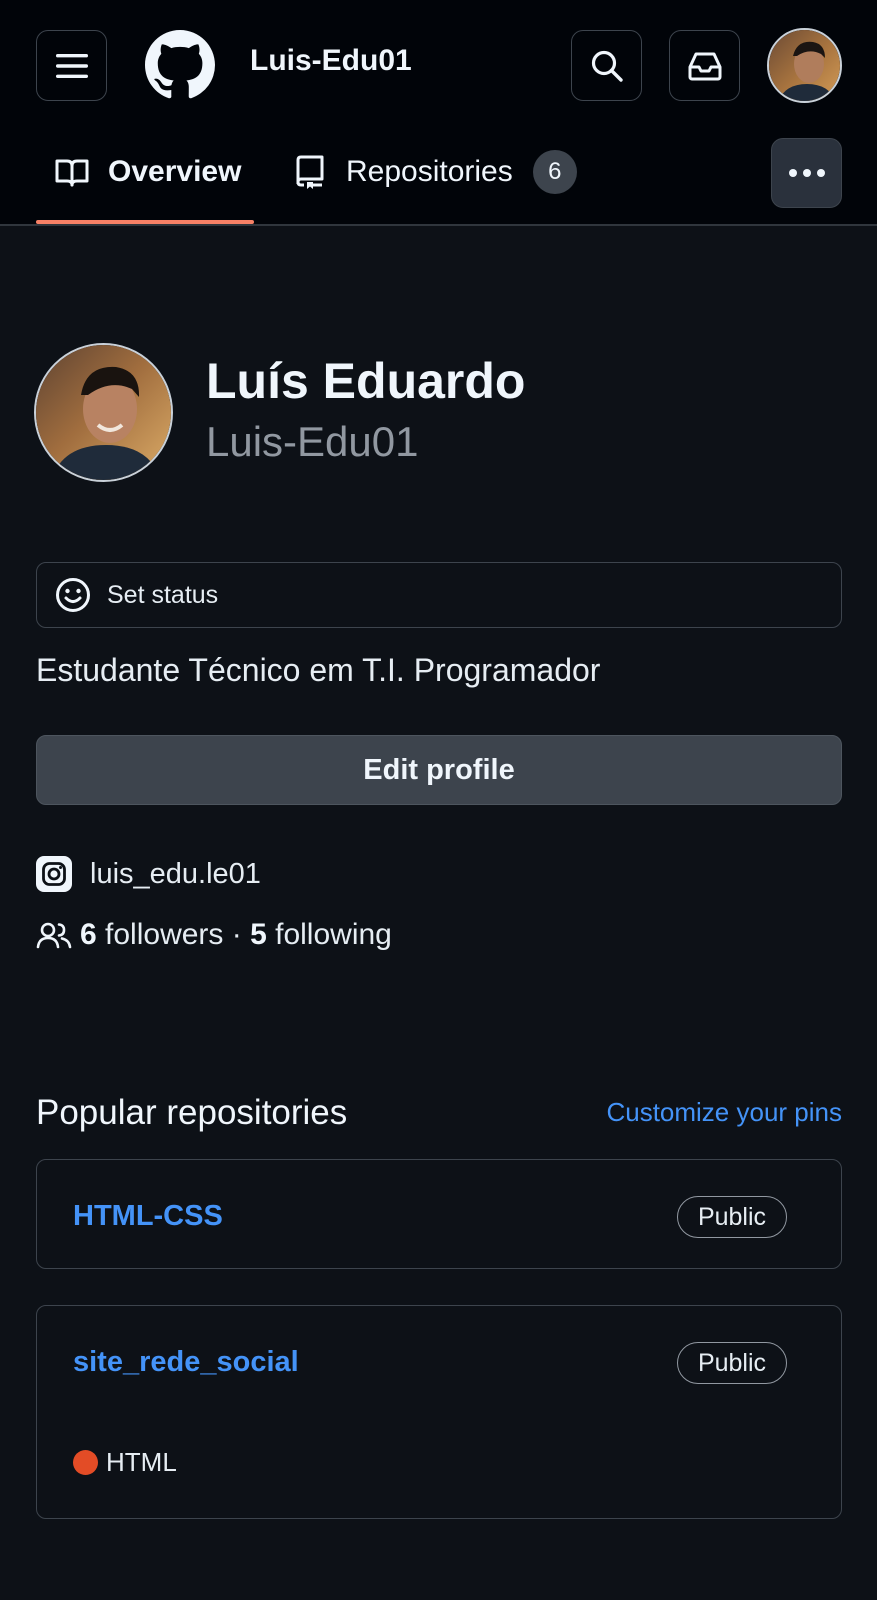  I want to click on github-logo-icon, so click(180, 65).